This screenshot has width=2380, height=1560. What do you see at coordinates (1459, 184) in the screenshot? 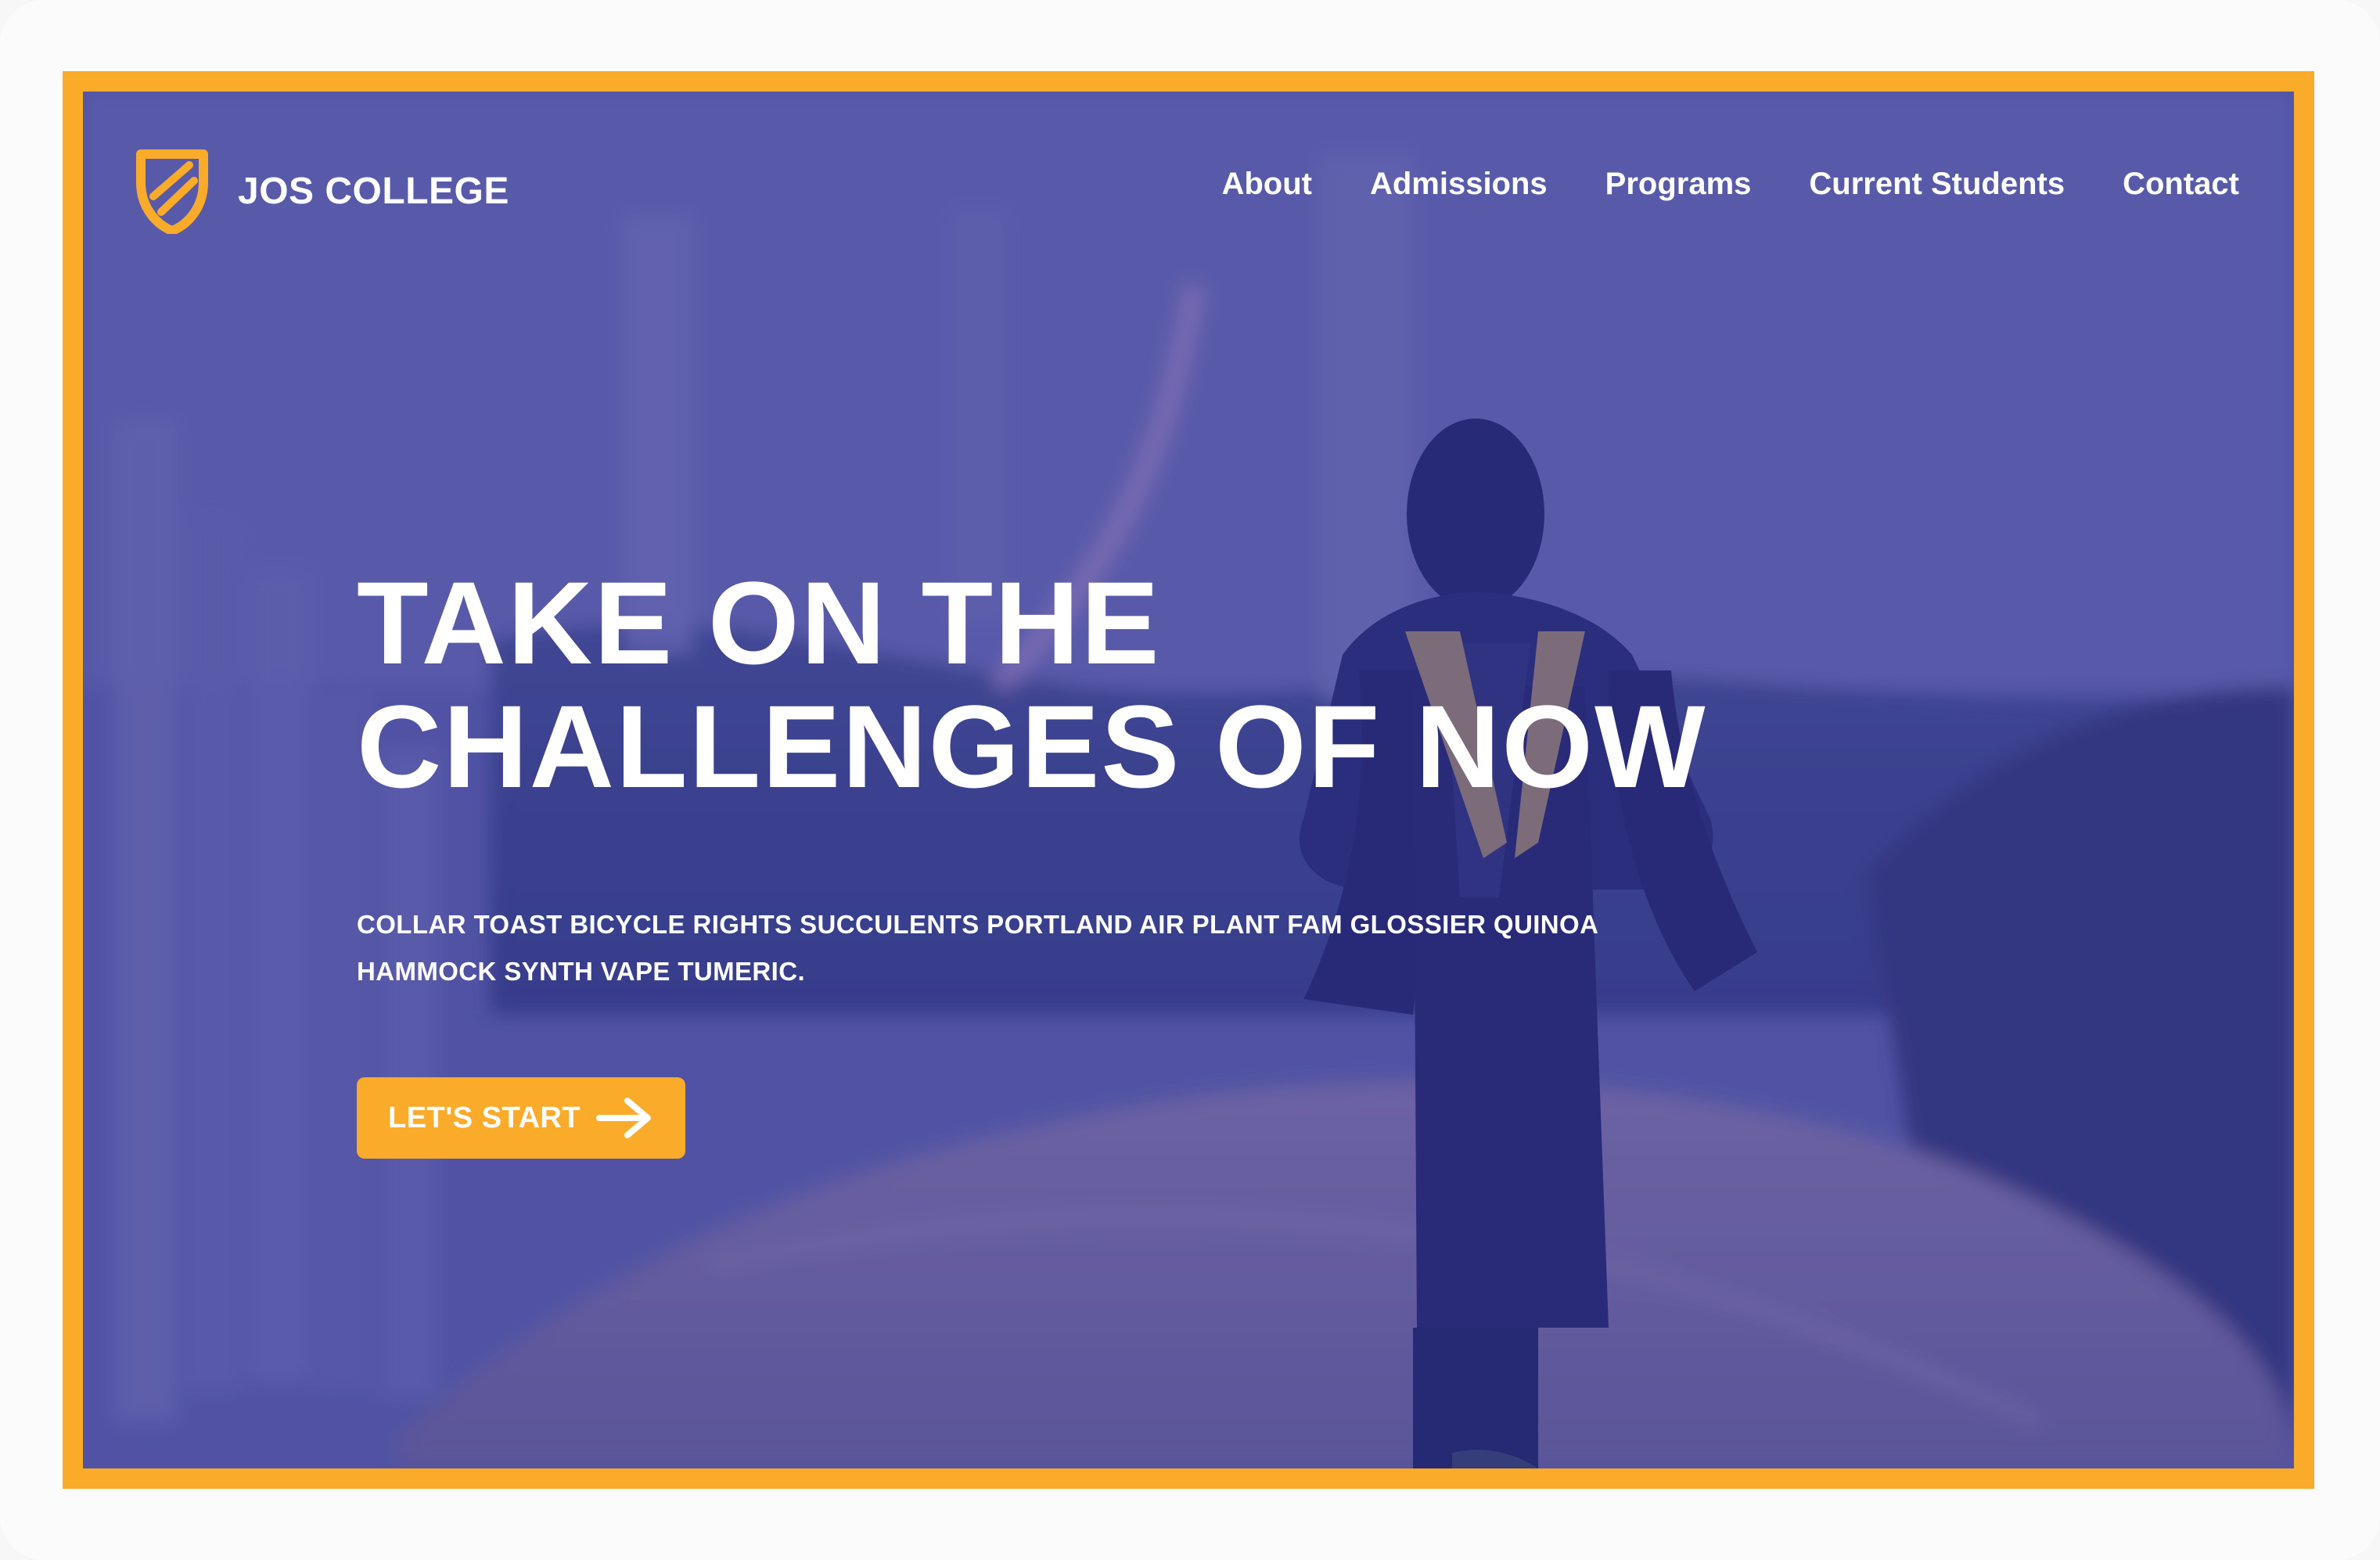
I see `nav-admissions: Admissions` at bounding box center [1459, 184].